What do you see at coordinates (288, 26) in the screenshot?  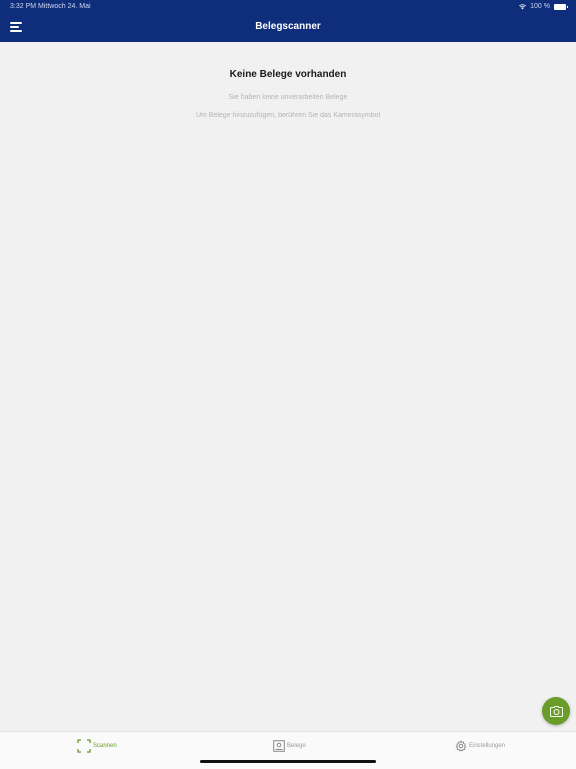 I see `page-title: Belegscanner` at bounding box center [288, 26].